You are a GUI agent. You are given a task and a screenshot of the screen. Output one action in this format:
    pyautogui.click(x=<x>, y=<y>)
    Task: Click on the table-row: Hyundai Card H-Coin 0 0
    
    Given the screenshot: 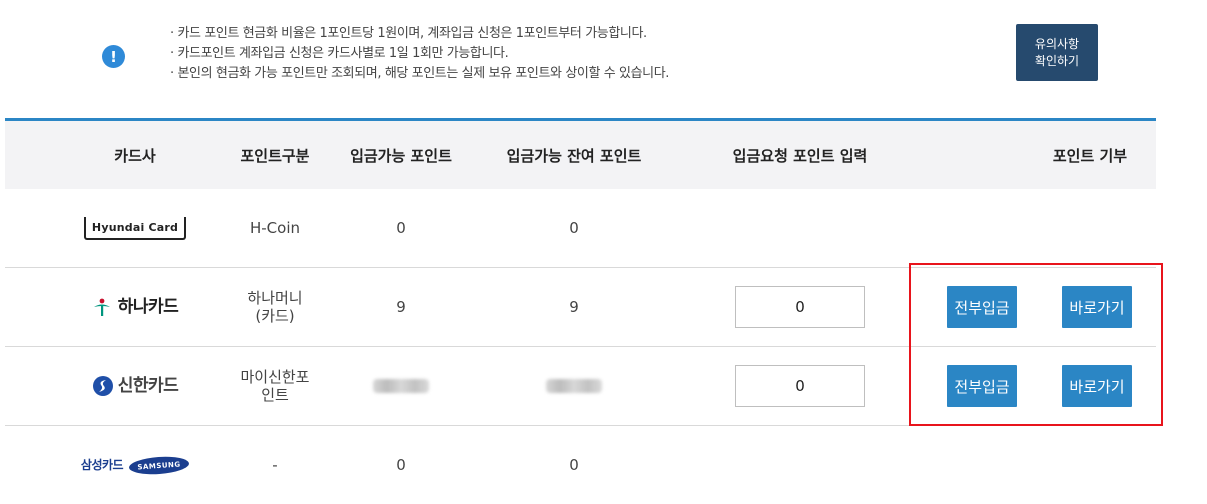 What is the action you would take?
    pyautogui.click(x=580, y=228)
    